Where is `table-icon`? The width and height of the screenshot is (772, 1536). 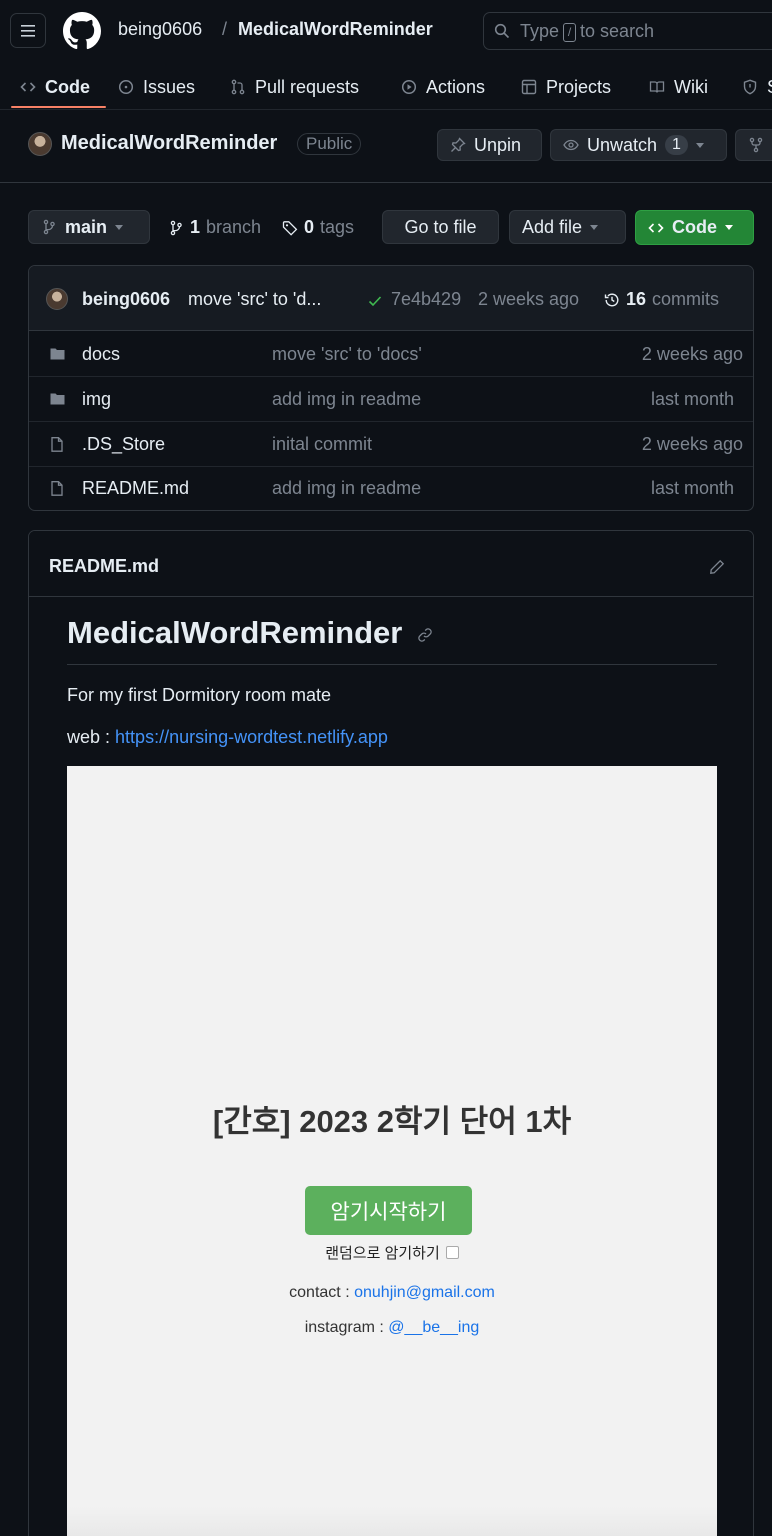
table-icon is located at coordinates (529, 87).